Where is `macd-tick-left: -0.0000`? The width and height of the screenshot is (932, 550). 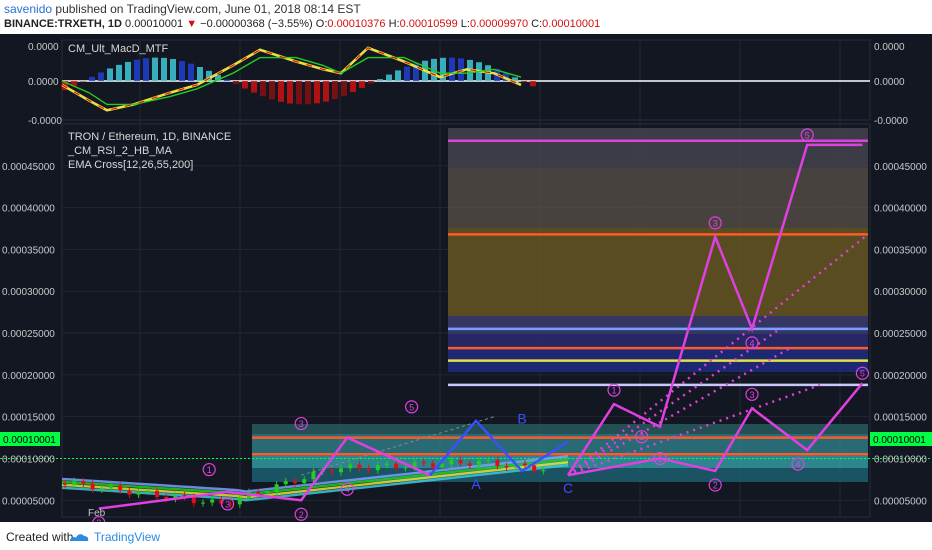 macd-tick-left: -0.0000 is located at coordinates (45, 121).